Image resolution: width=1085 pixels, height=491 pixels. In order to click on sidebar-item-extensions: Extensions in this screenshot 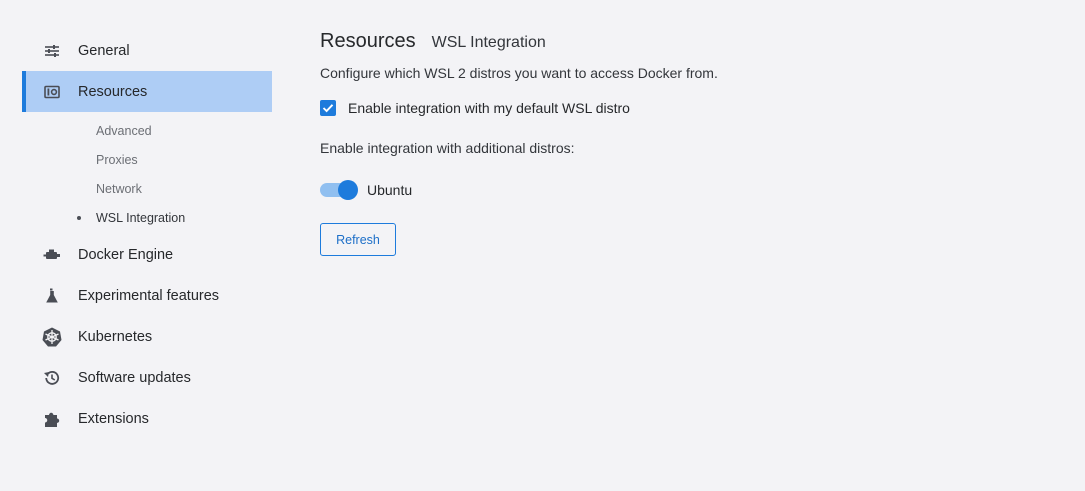, I will do `click(147, 418)`.